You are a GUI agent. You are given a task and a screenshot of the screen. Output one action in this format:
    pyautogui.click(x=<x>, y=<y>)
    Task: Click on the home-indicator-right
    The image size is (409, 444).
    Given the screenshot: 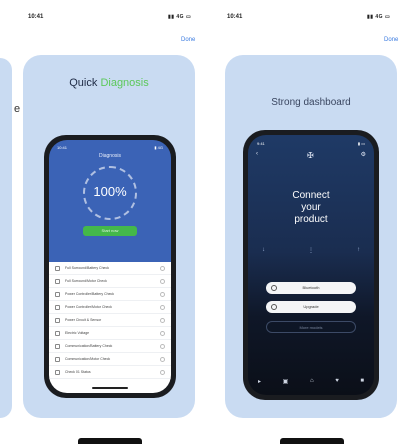 What is the action you would take?
    pyautogui.click(x=312, y=441)
    